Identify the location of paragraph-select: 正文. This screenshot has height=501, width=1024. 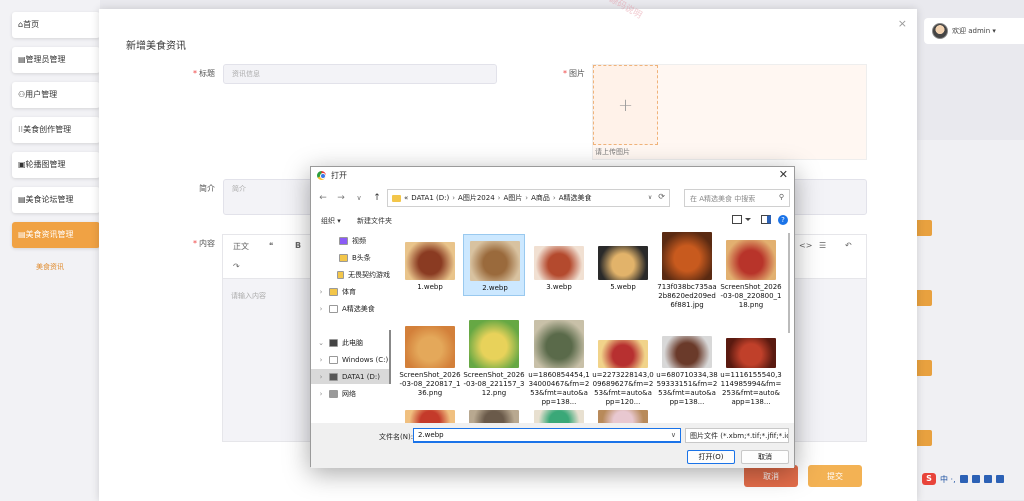
(241, 246).